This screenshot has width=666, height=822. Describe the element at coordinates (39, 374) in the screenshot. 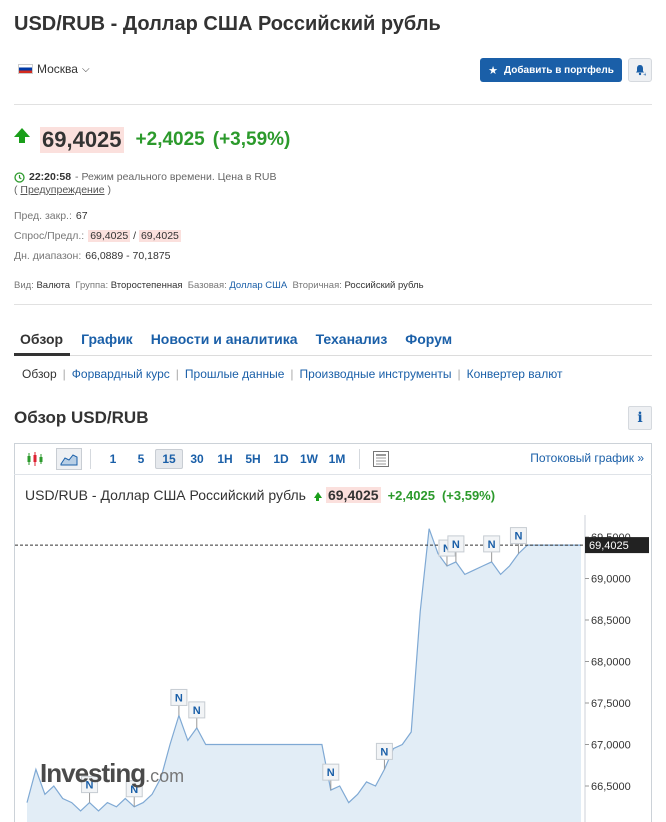

I see `subtab-overview: Обзор` at that location.